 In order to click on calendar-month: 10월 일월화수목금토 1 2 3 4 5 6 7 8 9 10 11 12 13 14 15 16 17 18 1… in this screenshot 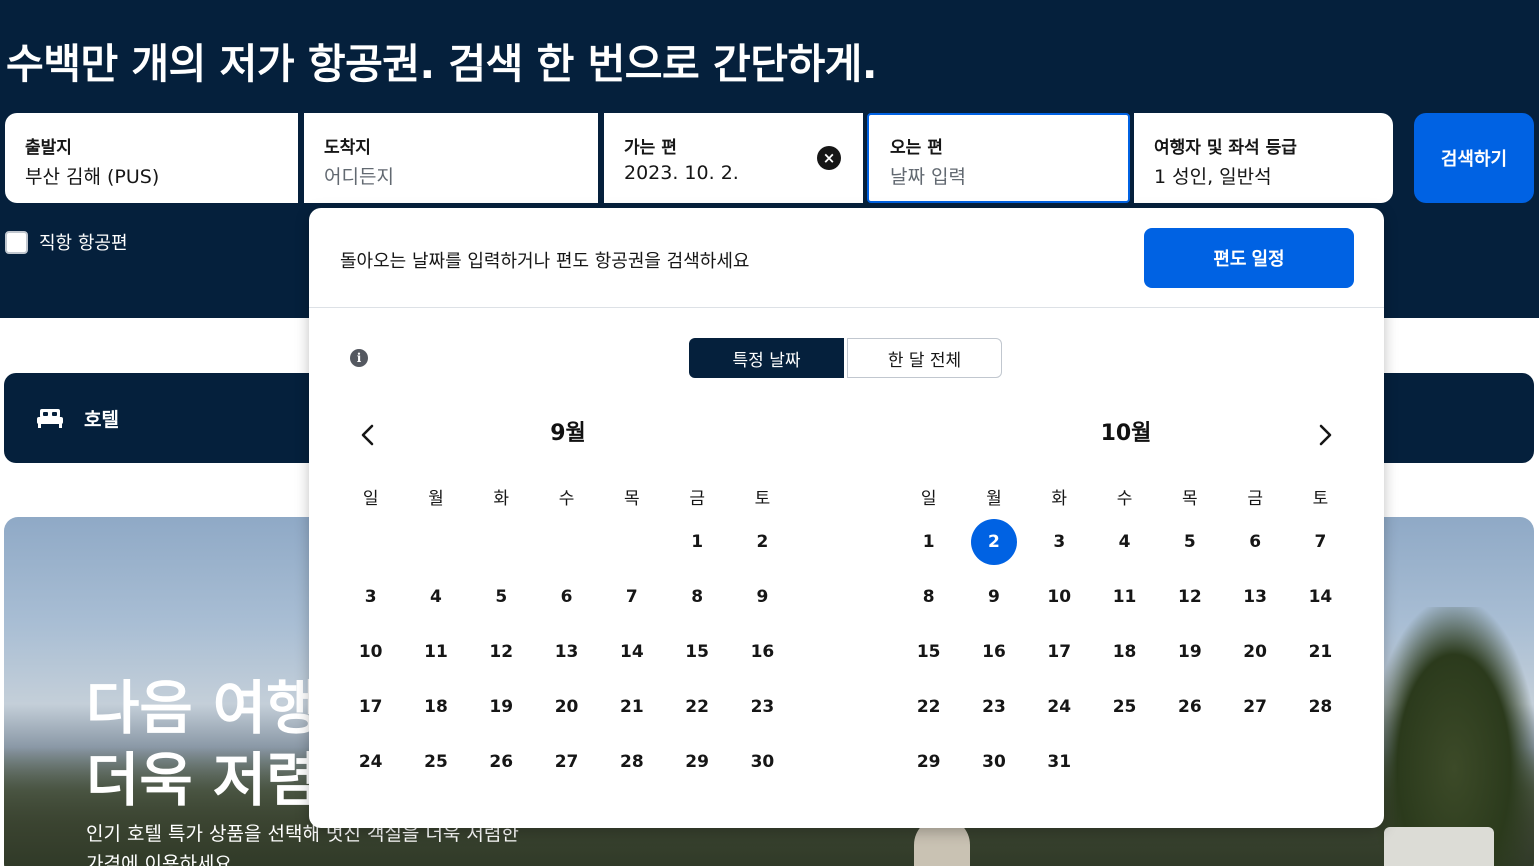, I will do `click(1126, 602)`.